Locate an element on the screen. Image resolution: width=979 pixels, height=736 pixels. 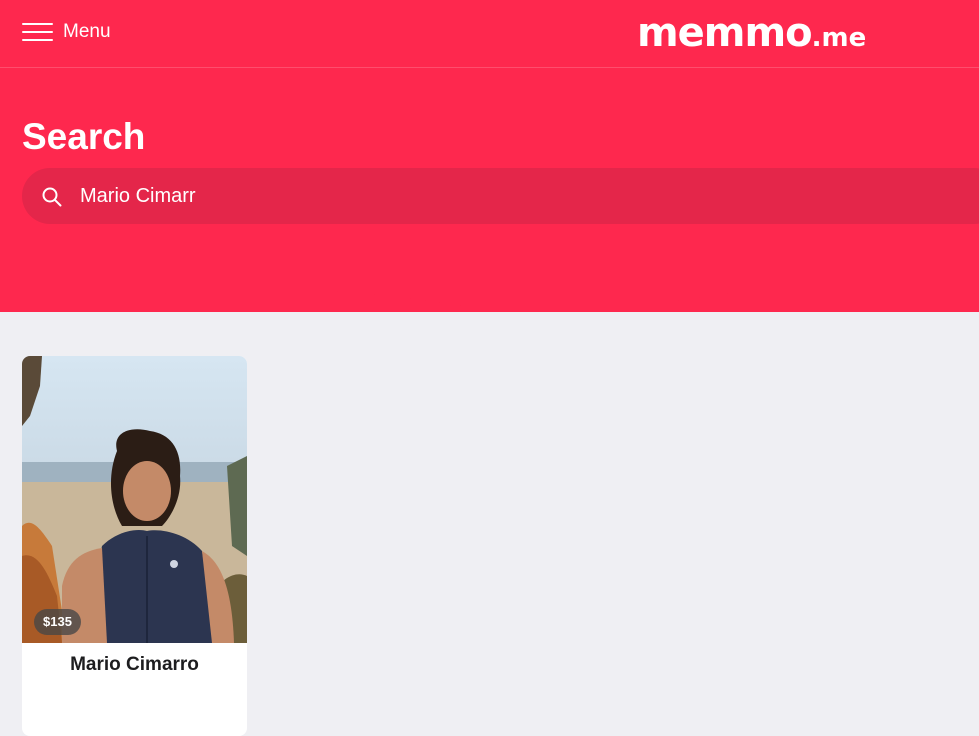
talent-photo-illustration is located at coordinates (134, 499).